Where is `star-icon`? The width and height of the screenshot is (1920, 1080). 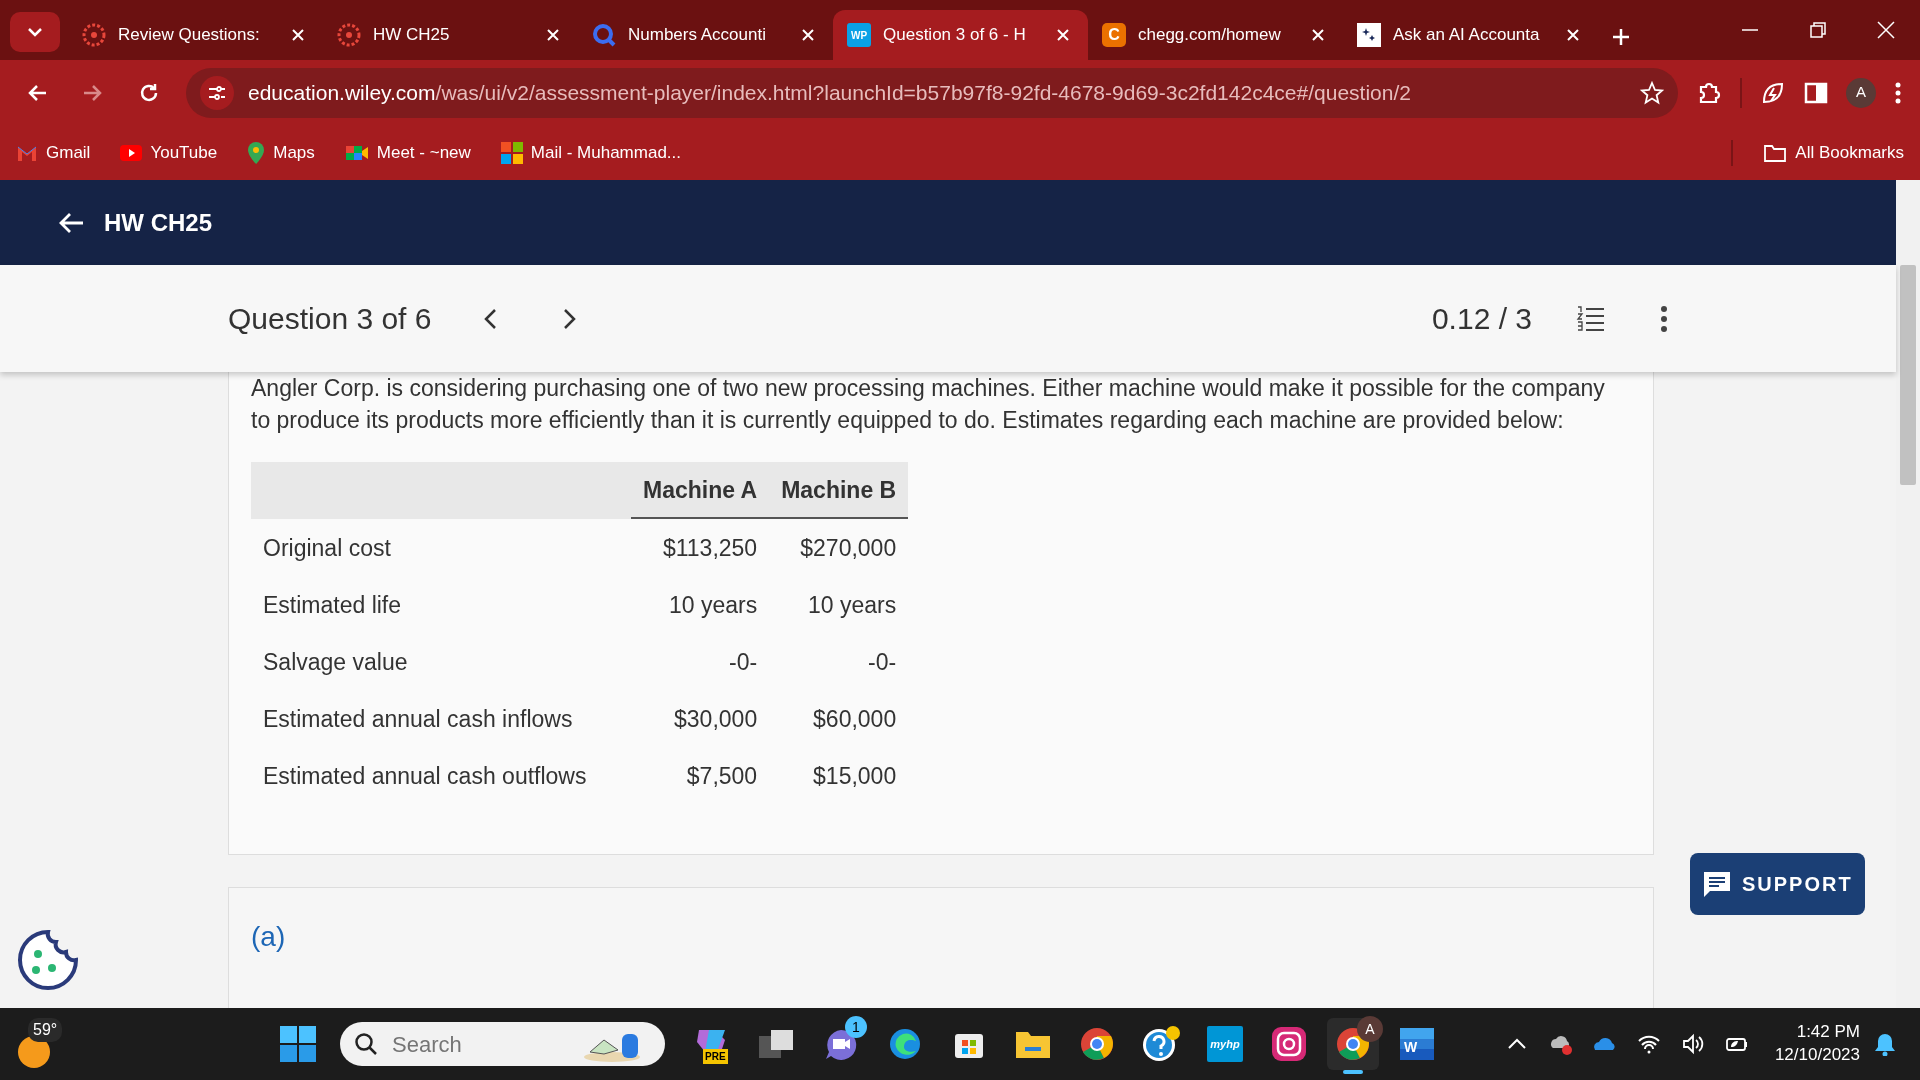 star-icon is located at coordinates (1652, 92).